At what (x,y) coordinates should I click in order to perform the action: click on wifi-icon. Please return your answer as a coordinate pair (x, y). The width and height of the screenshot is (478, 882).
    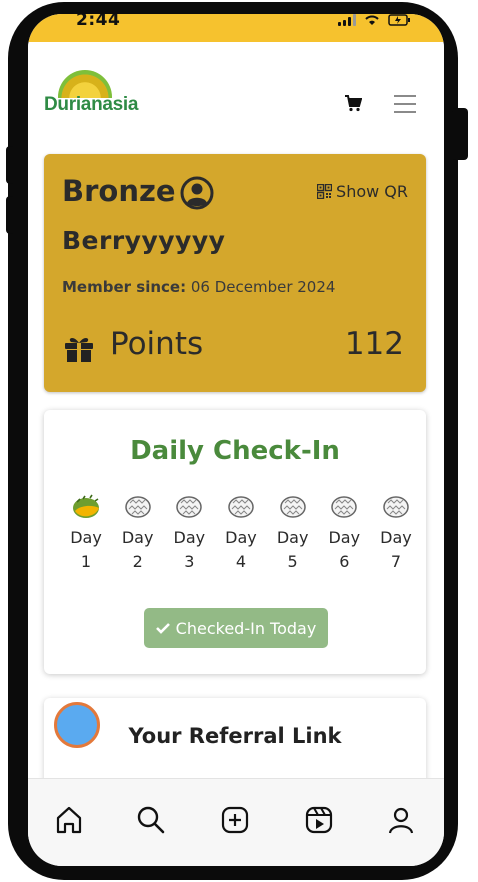
    Looking at the image, I should click on (372, 20).